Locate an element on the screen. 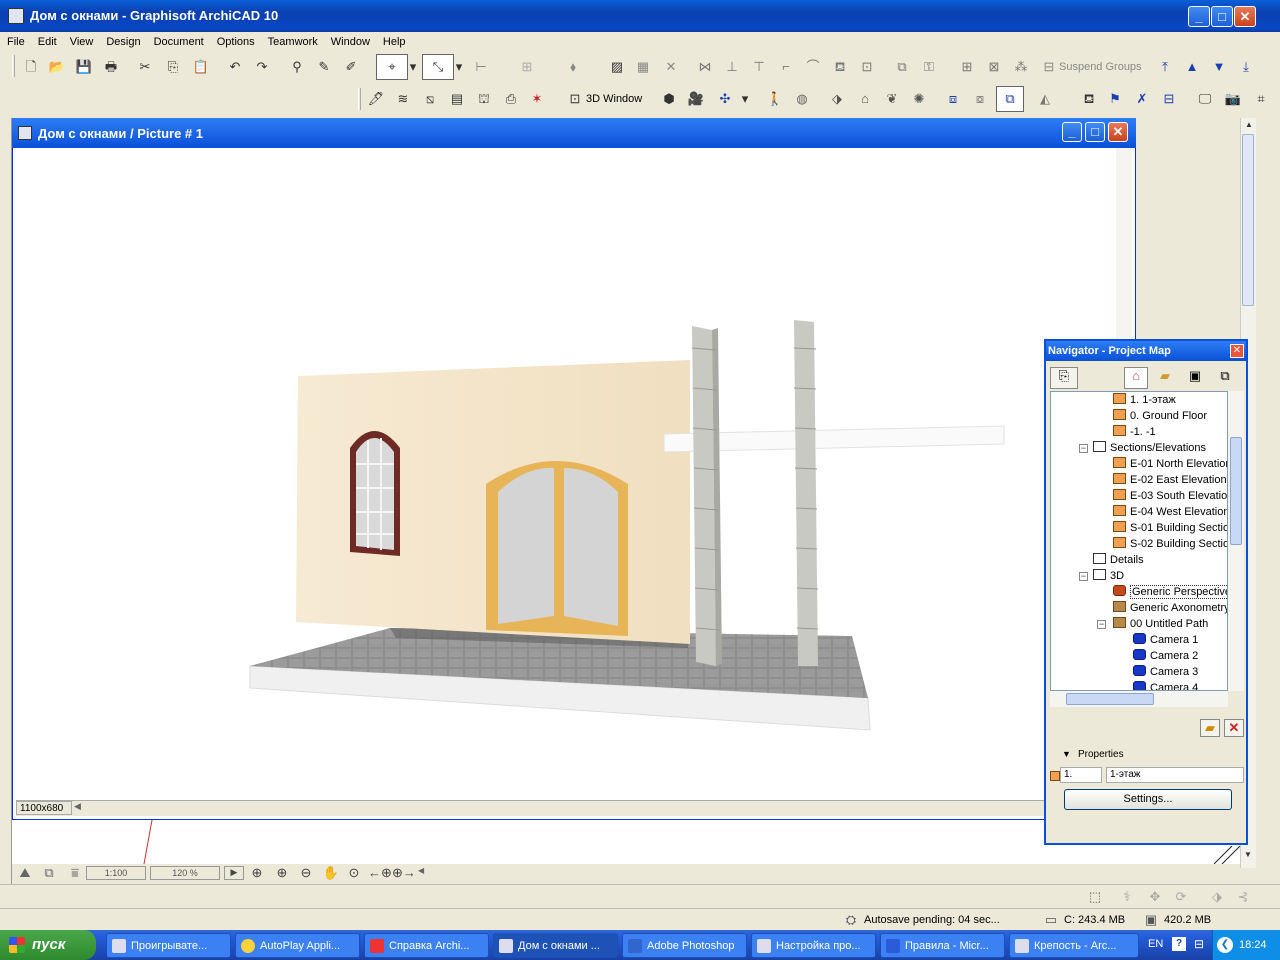 Image resolution: width=1280 pixels, height=960 pixels. print-icon: 🖶 is located at coordinates (111, 67).